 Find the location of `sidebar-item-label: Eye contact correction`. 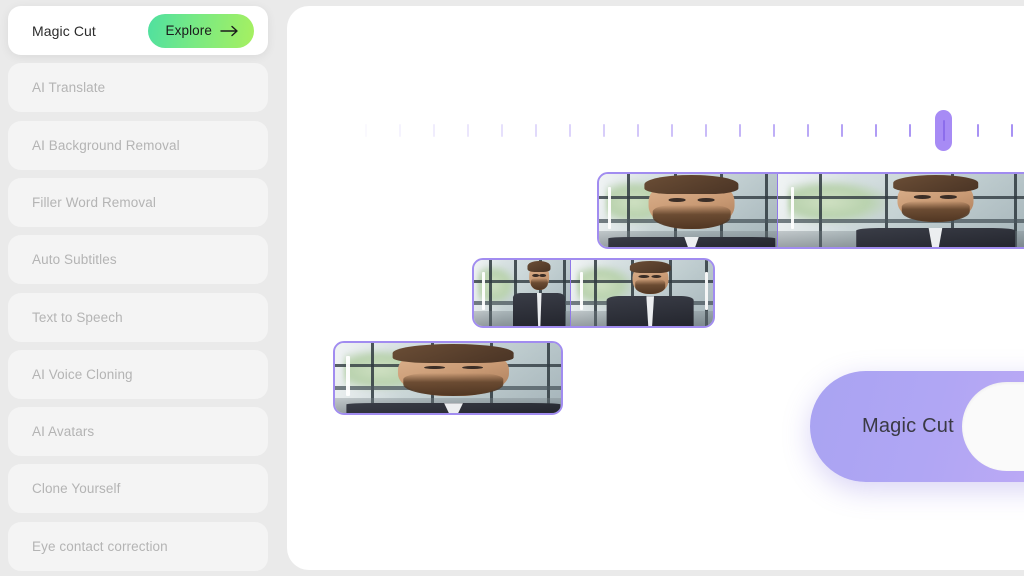

sidebar-item-label: Eye contact correction is located at coordinates (100, 546).